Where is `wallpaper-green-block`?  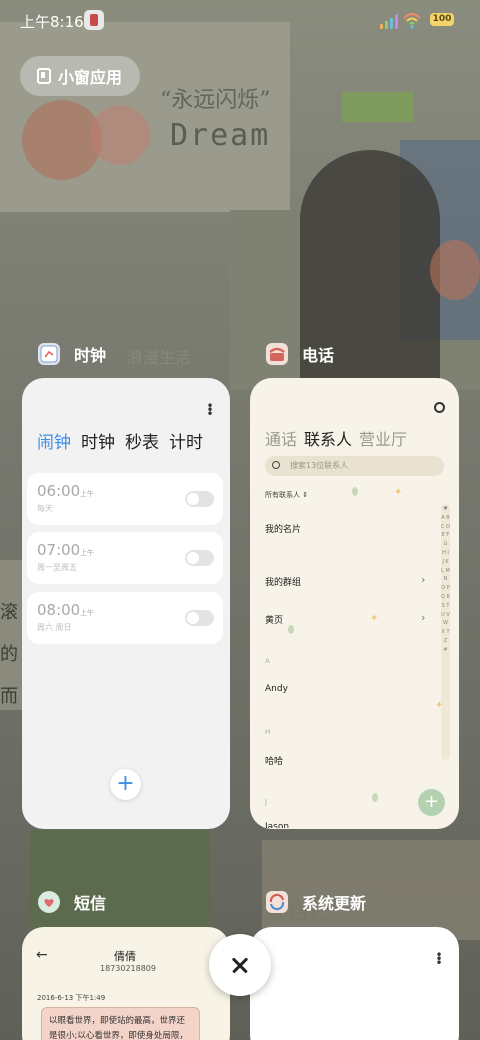
wallpaper-green-block is located at coordinates (378, 107).